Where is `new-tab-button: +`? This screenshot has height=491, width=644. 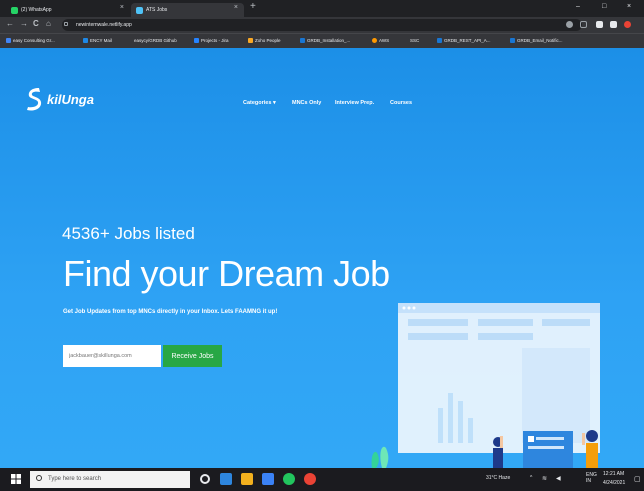
new-tab-button: + is located at coordinates (253, 6).